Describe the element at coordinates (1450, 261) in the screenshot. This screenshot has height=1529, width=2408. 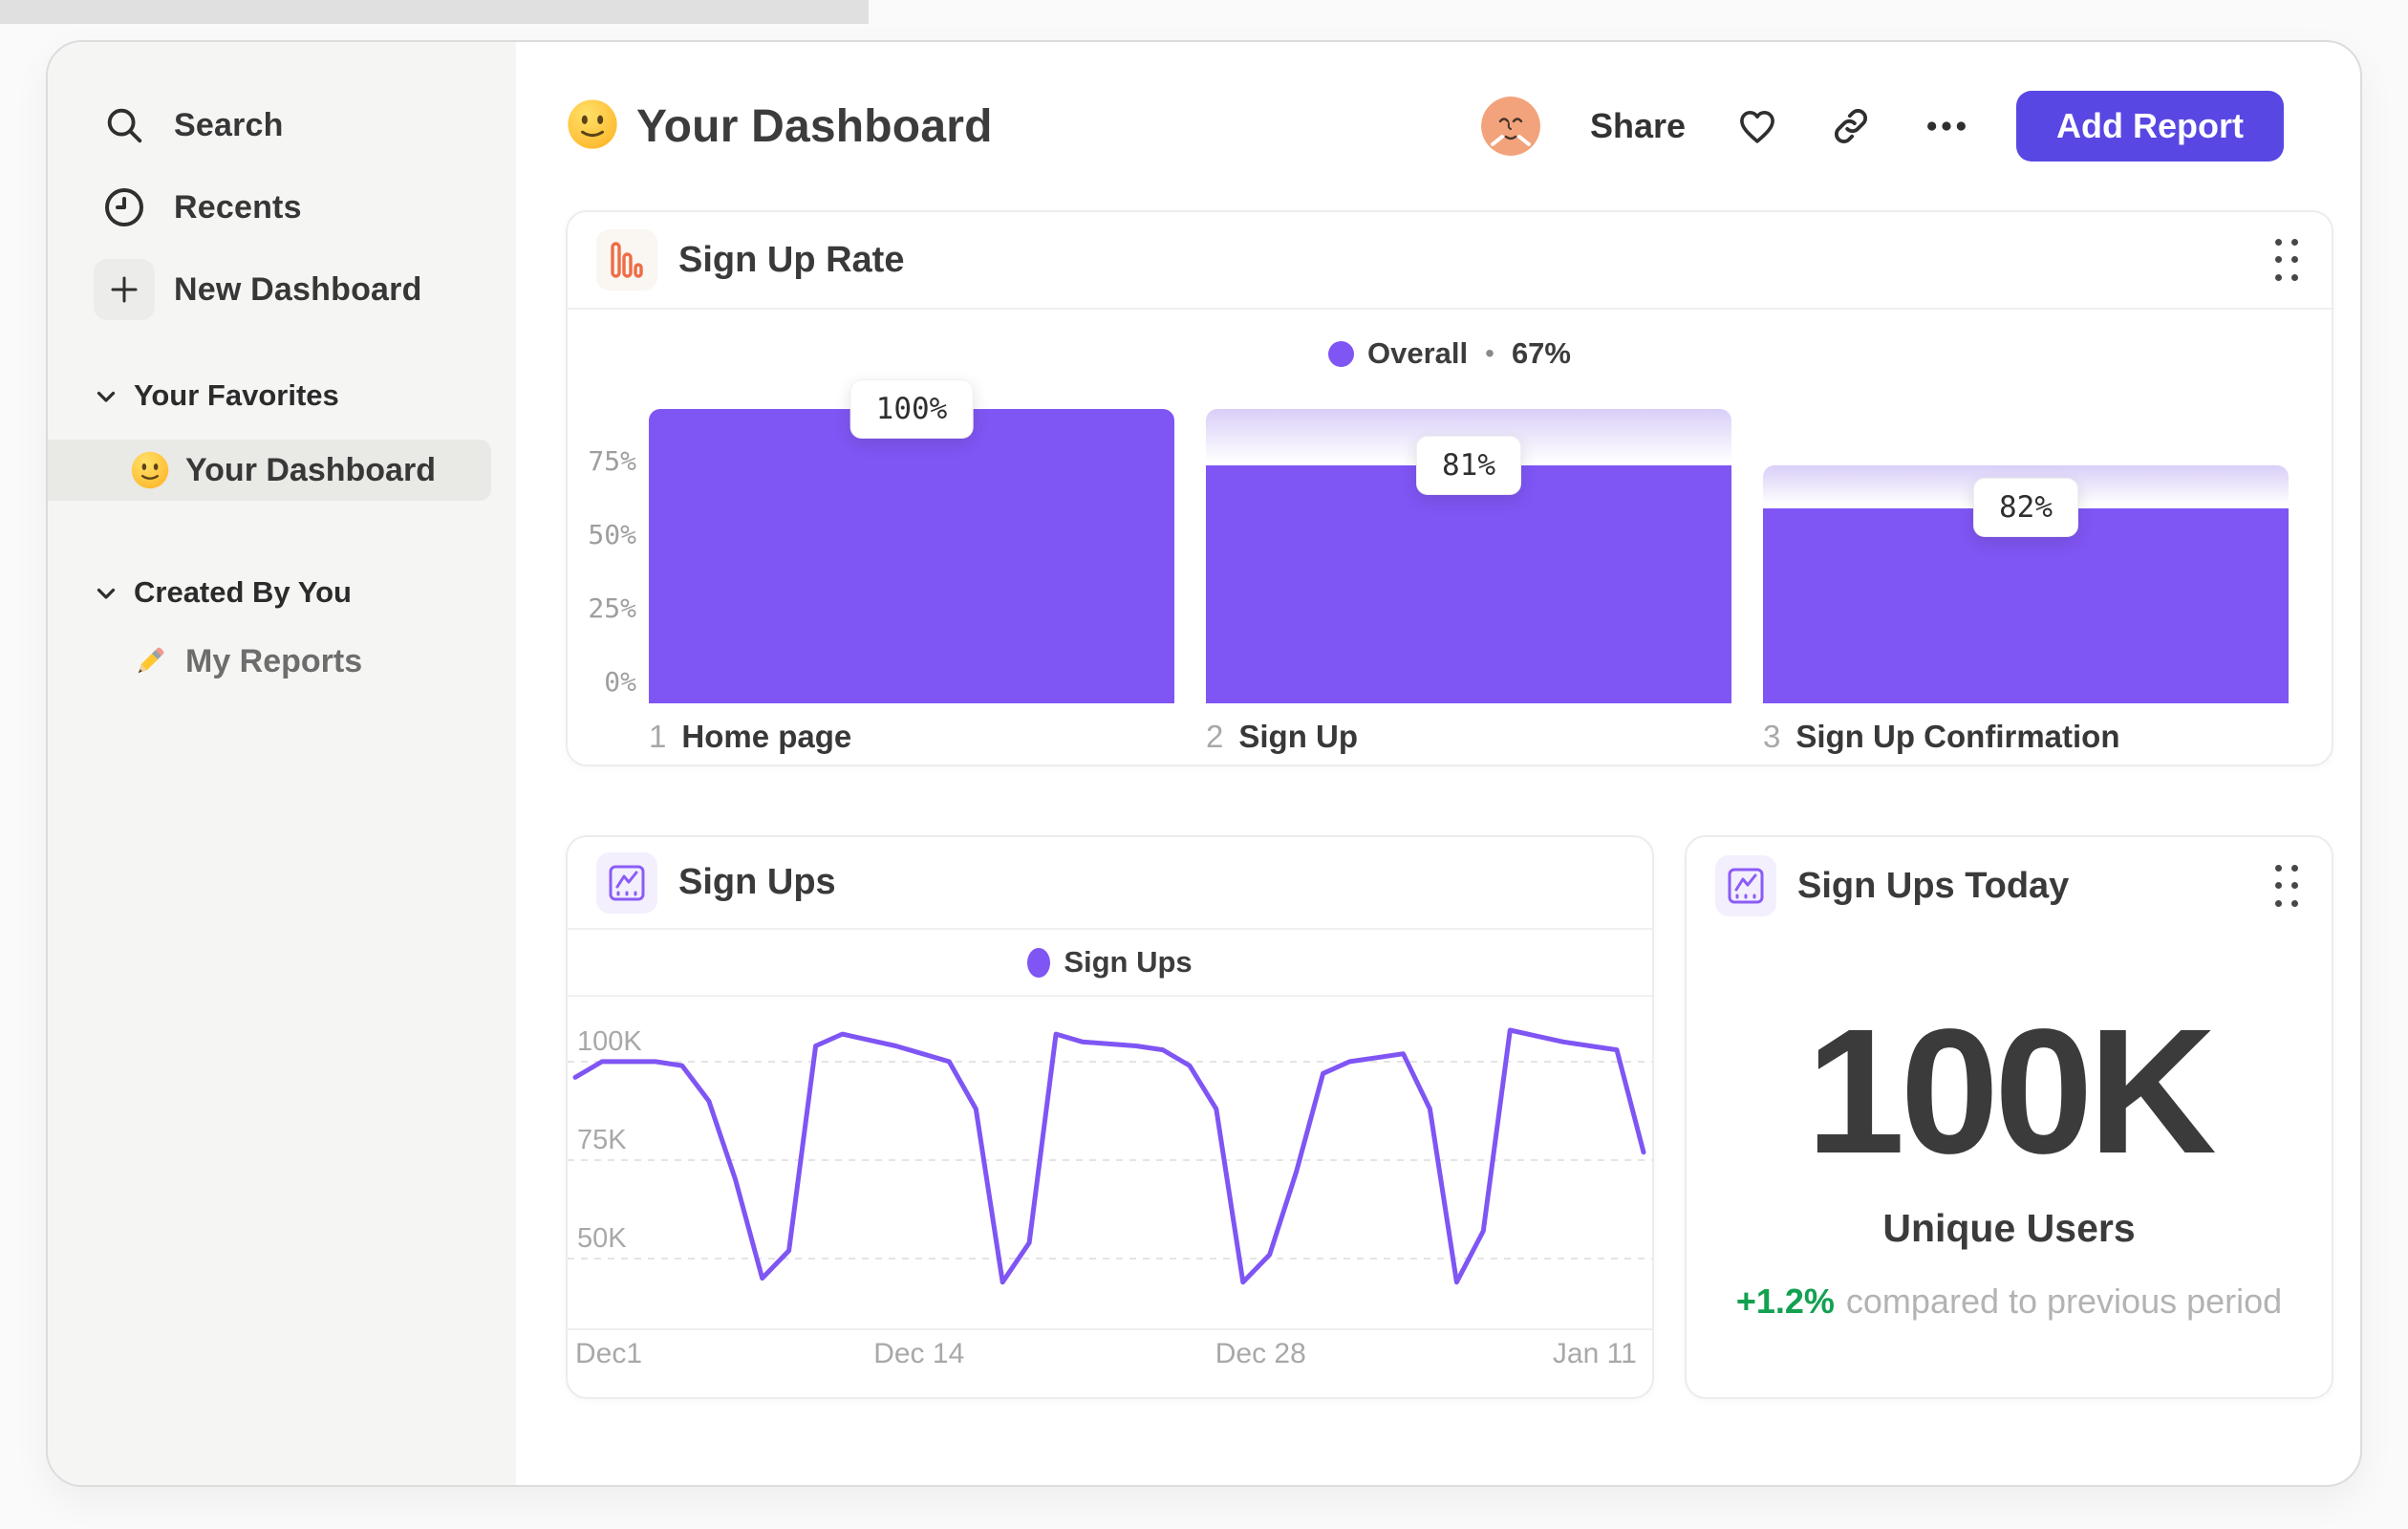
I see `card-header: Sign Up Rate` at that location.